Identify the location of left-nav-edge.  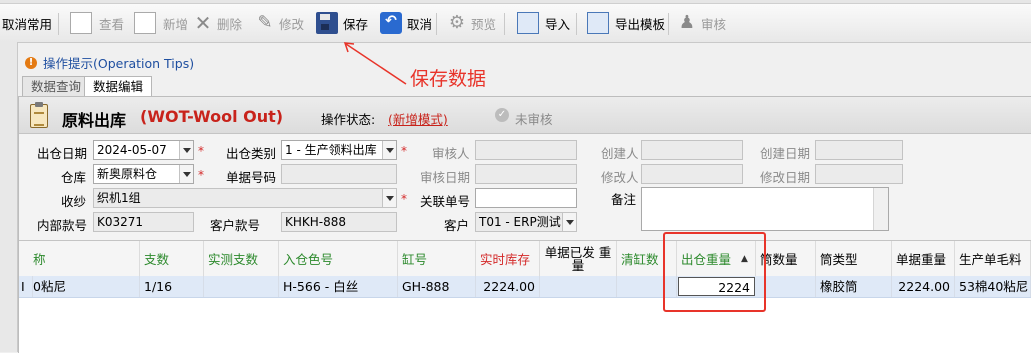
(9, 197).